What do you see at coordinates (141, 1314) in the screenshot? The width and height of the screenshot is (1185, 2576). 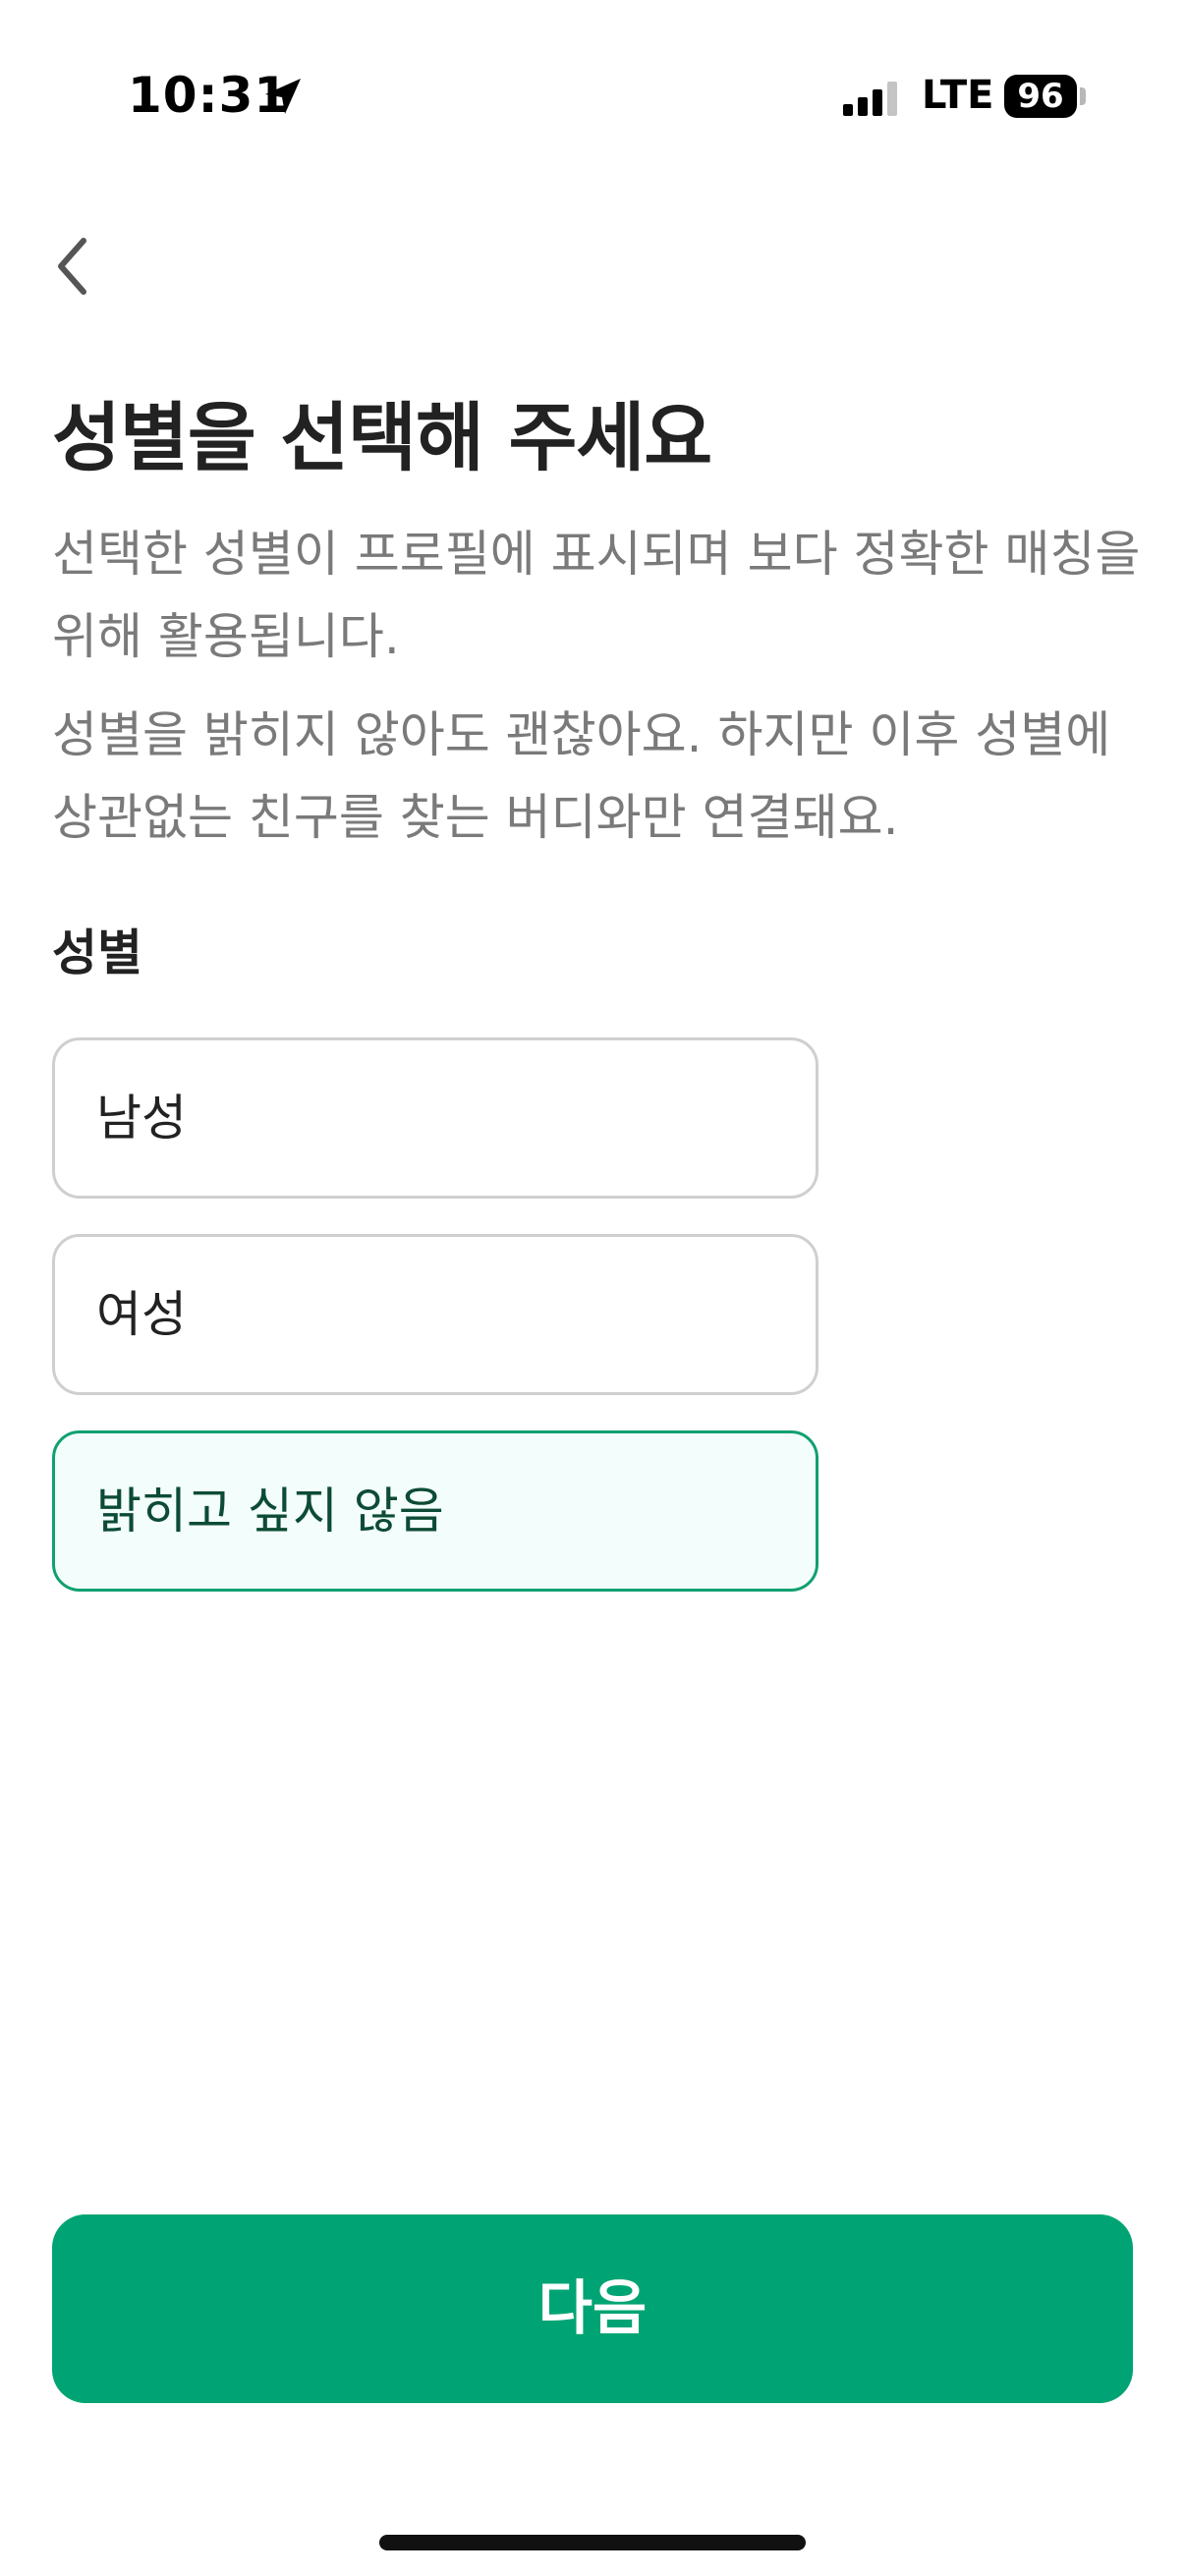 I see `option-label: 여성` at bounding box center [141, 1314].